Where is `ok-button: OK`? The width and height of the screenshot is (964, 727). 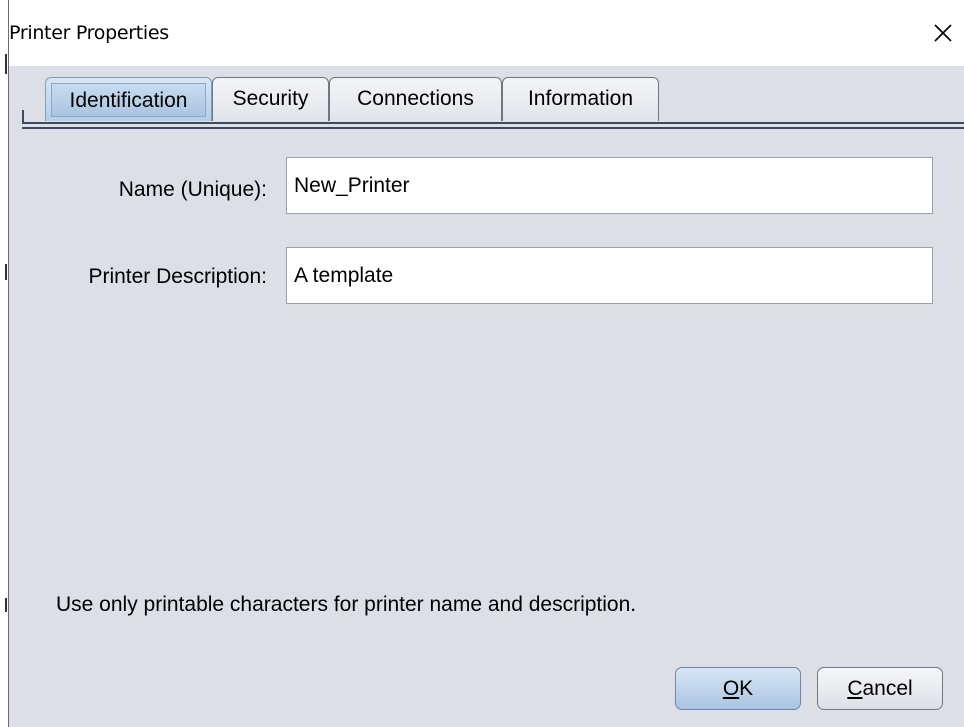
ok-button: OK is located at coordinates (738, 688).